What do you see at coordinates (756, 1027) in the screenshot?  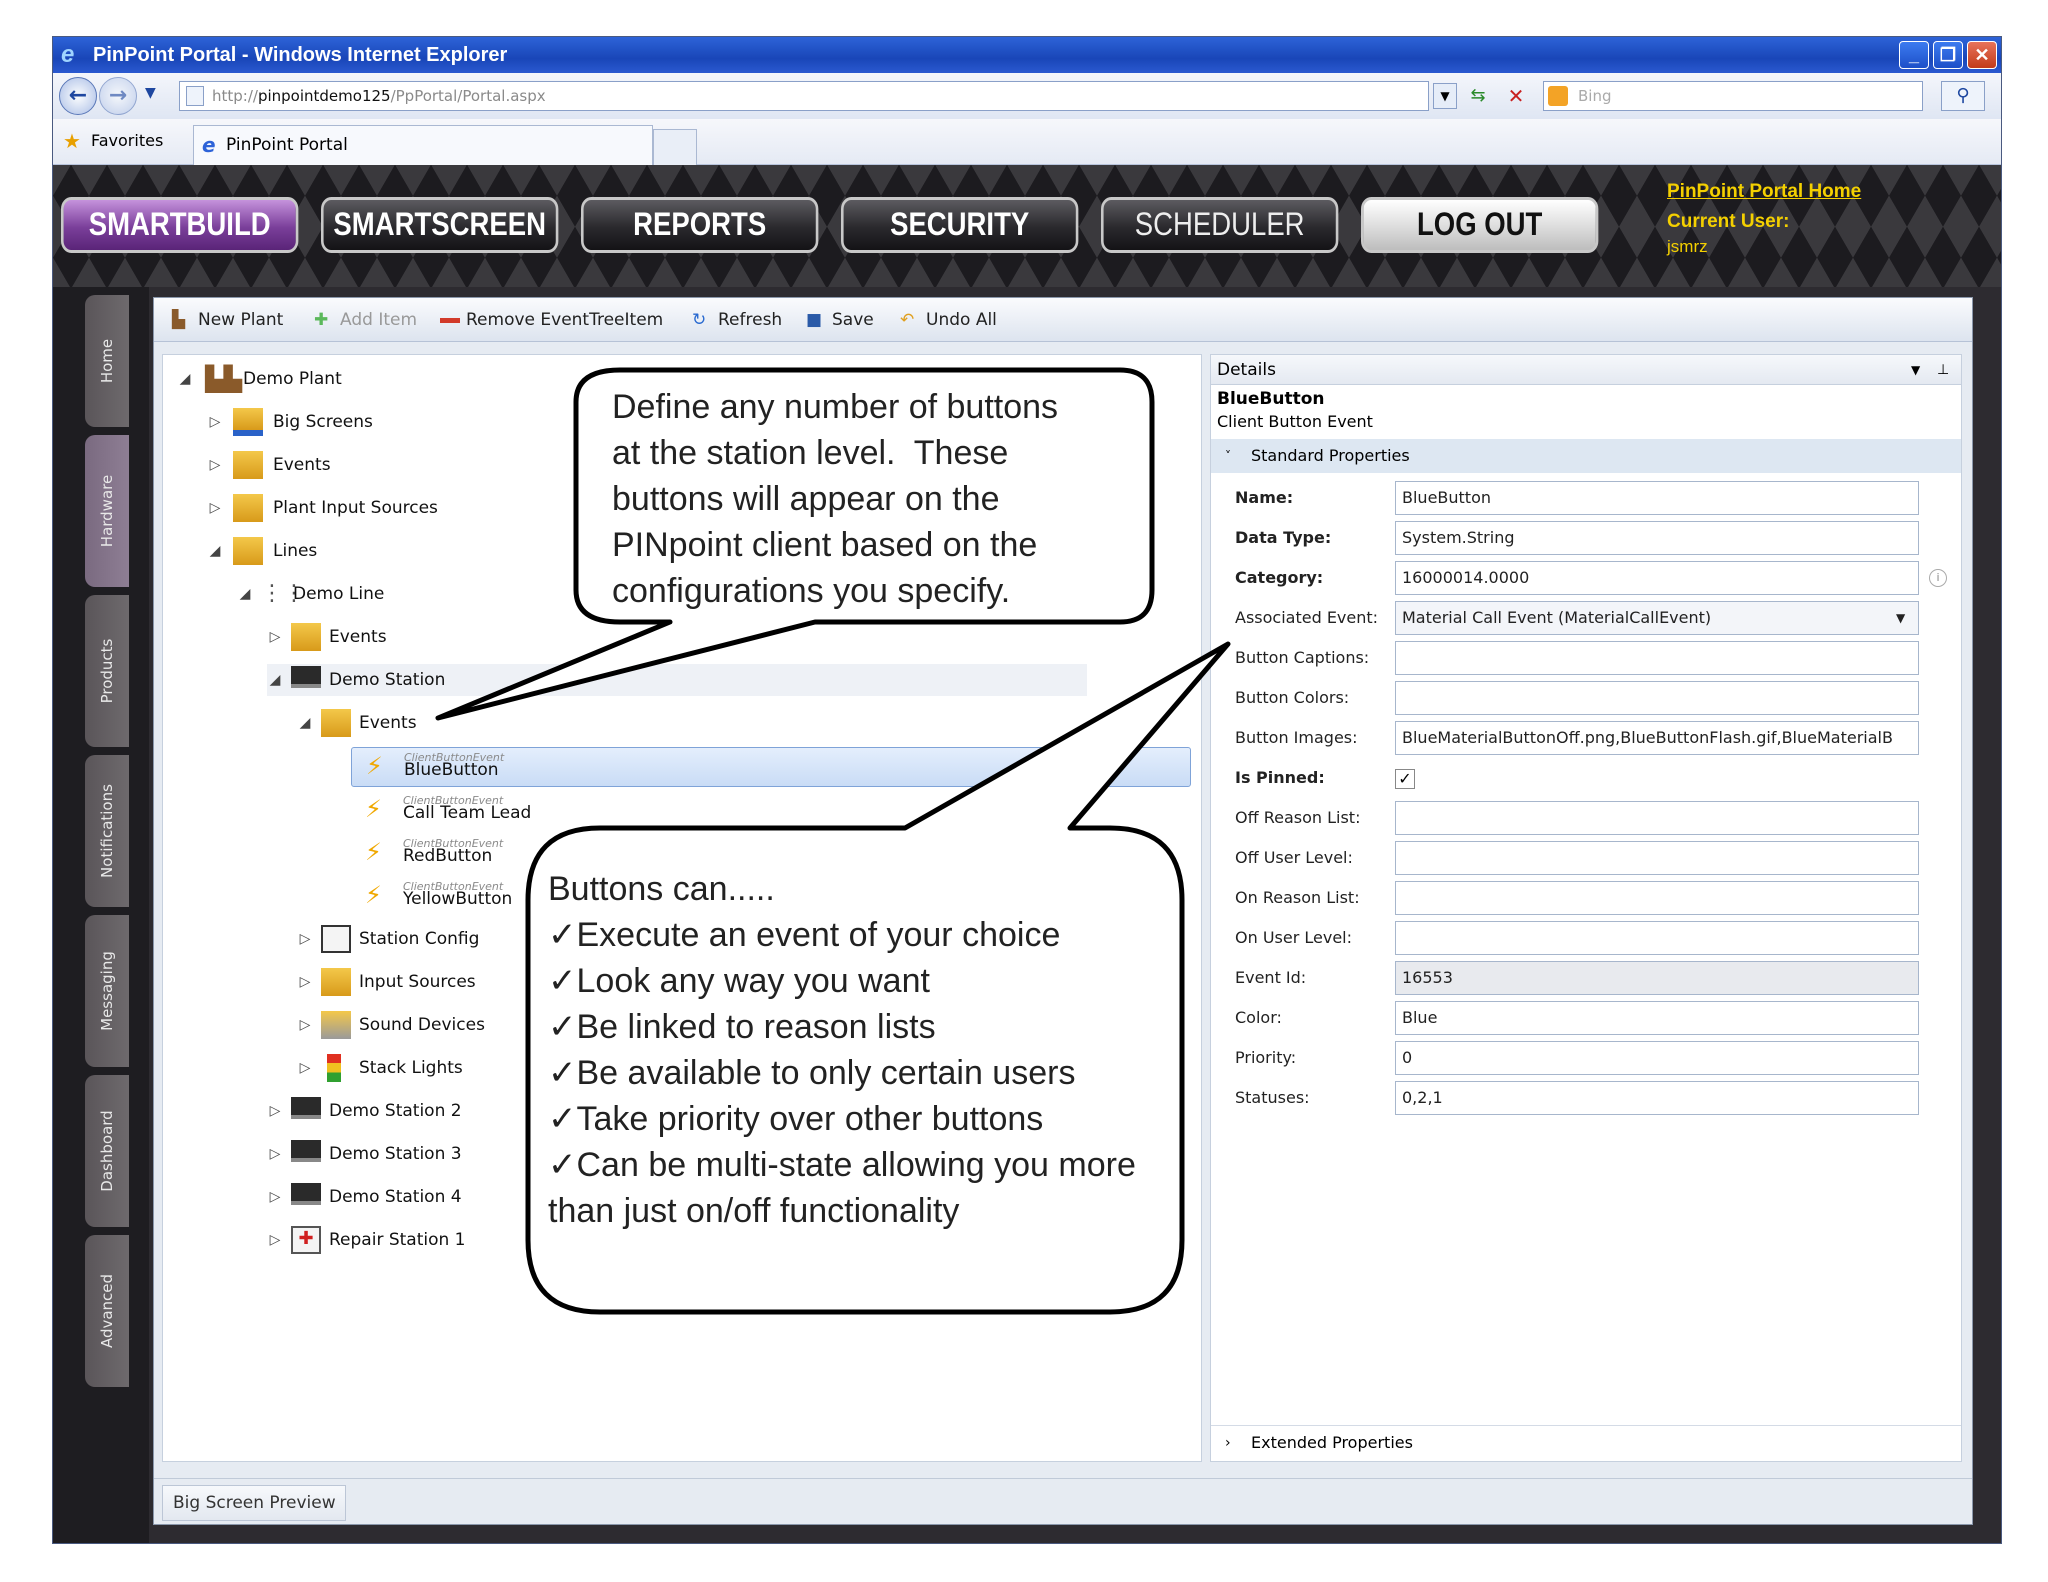 I see `callout-item-text: Be linked to reason lists` at bounding box center [756, 1027].